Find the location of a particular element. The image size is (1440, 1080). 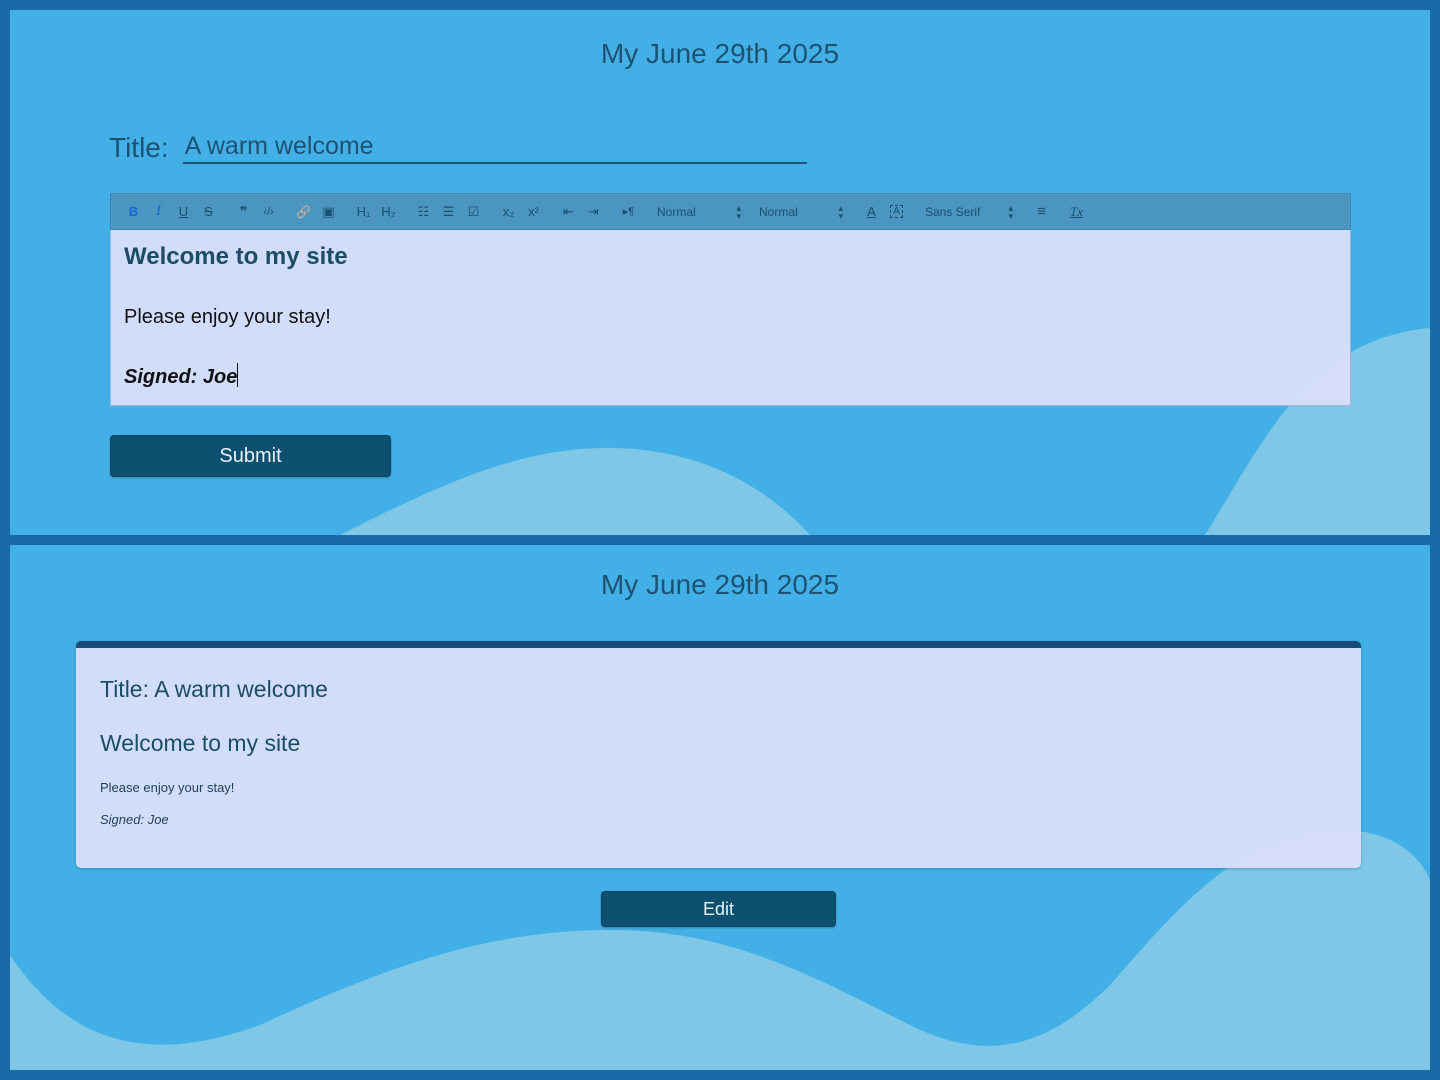

code-icon: ‹/› is located at coordinates (268, 212).